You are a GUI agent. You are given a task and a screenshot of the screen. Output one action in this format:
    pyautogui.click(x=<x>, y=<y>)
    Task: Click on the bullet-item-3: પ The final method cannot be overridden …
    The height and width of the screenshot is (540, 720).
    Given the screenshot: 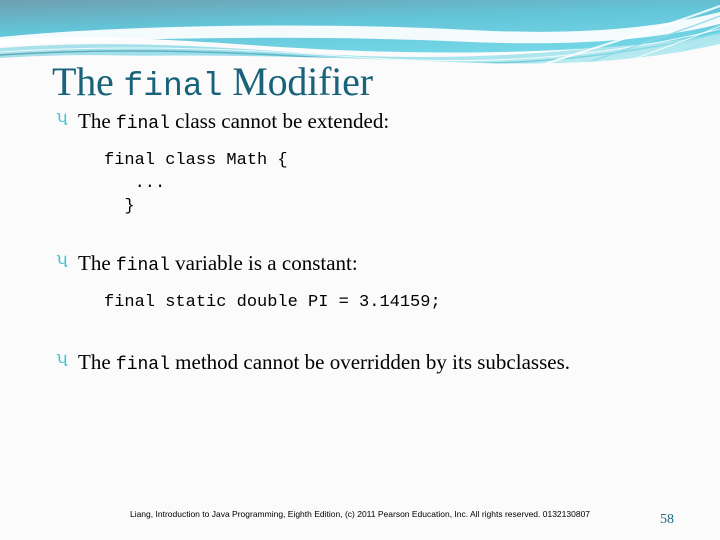 What is the action you would take?
    pyautogui.click(x=360, y=364)
    